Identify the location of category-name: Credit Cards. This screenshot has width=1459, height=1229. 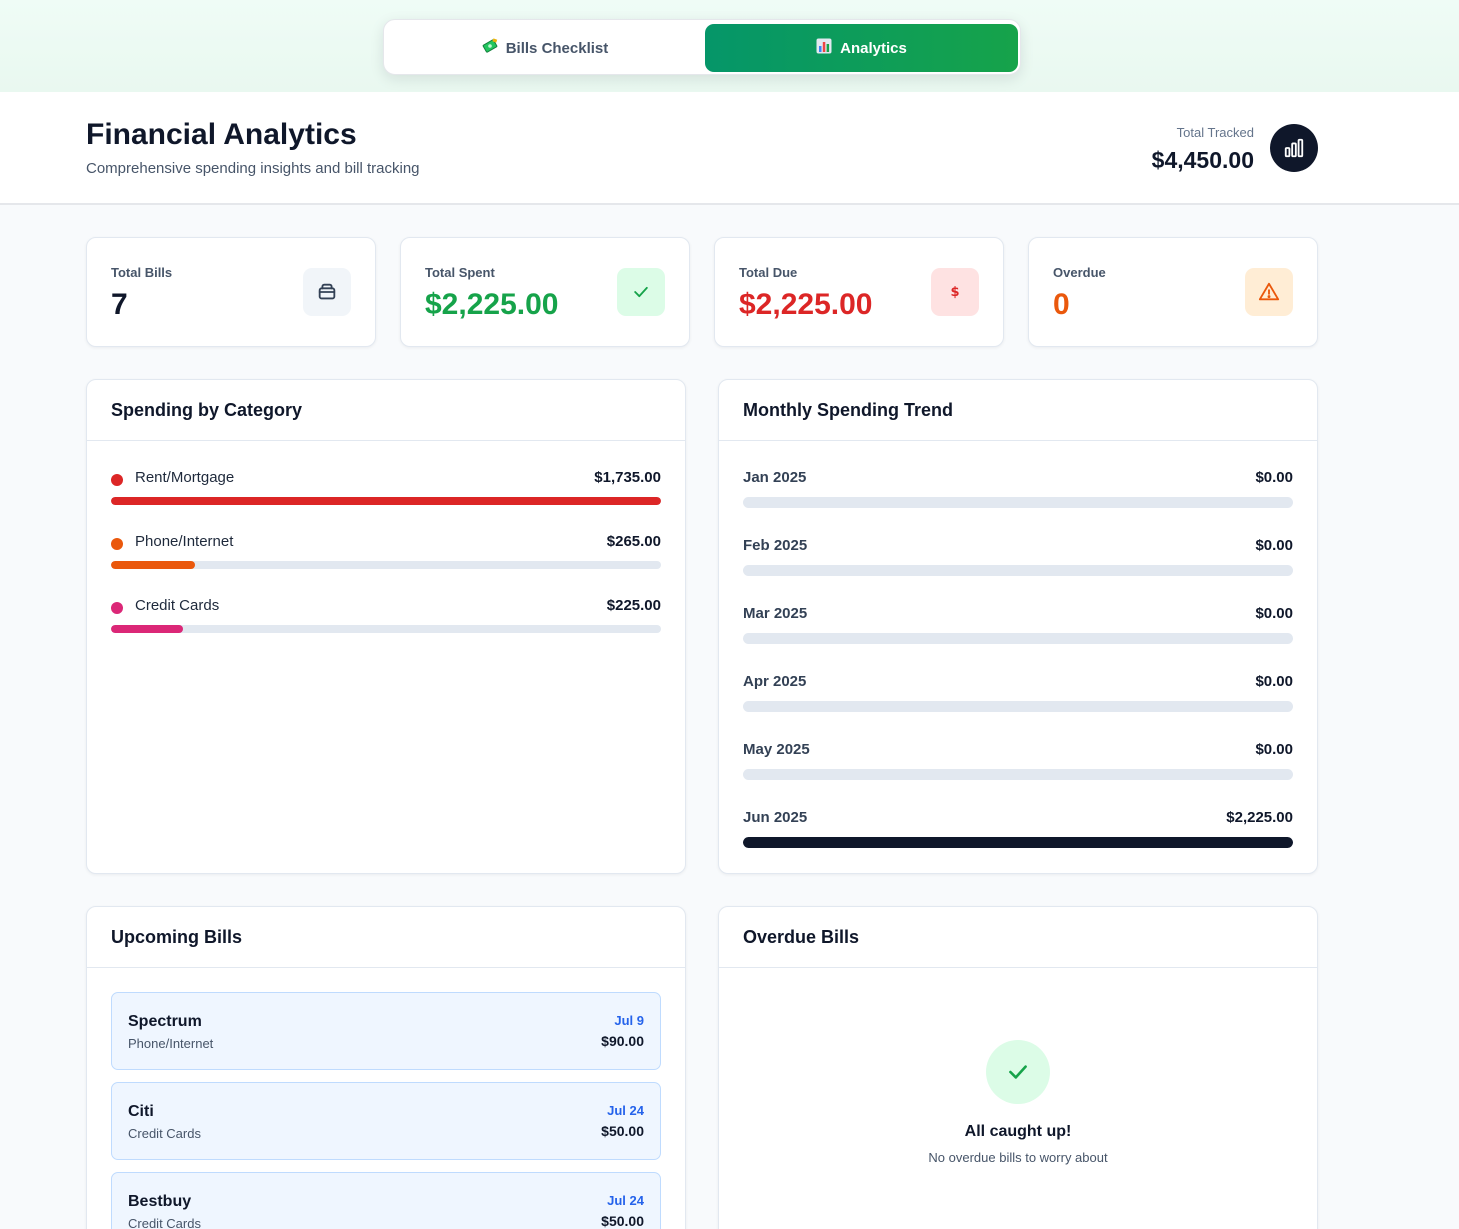
(177, 605).